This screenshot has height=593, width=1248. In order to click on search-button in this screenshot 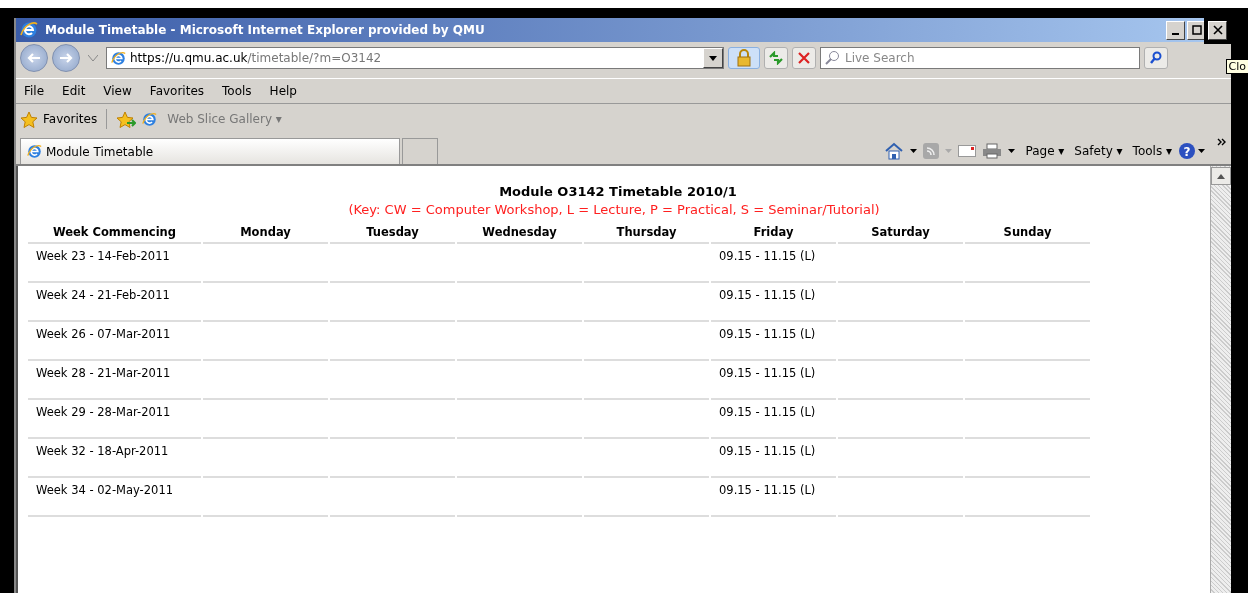, I will do `click(1156, 58)`.